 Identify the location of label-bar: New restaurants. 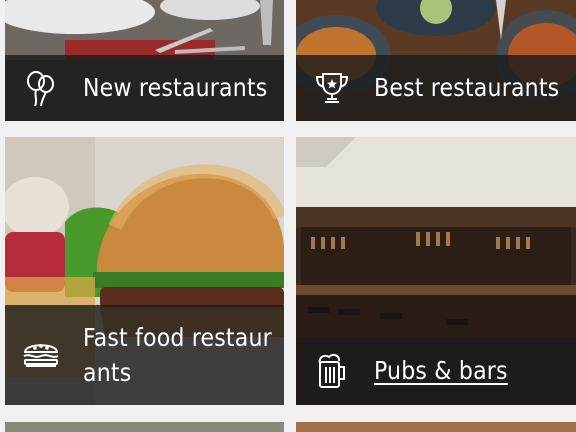
(144, 88).